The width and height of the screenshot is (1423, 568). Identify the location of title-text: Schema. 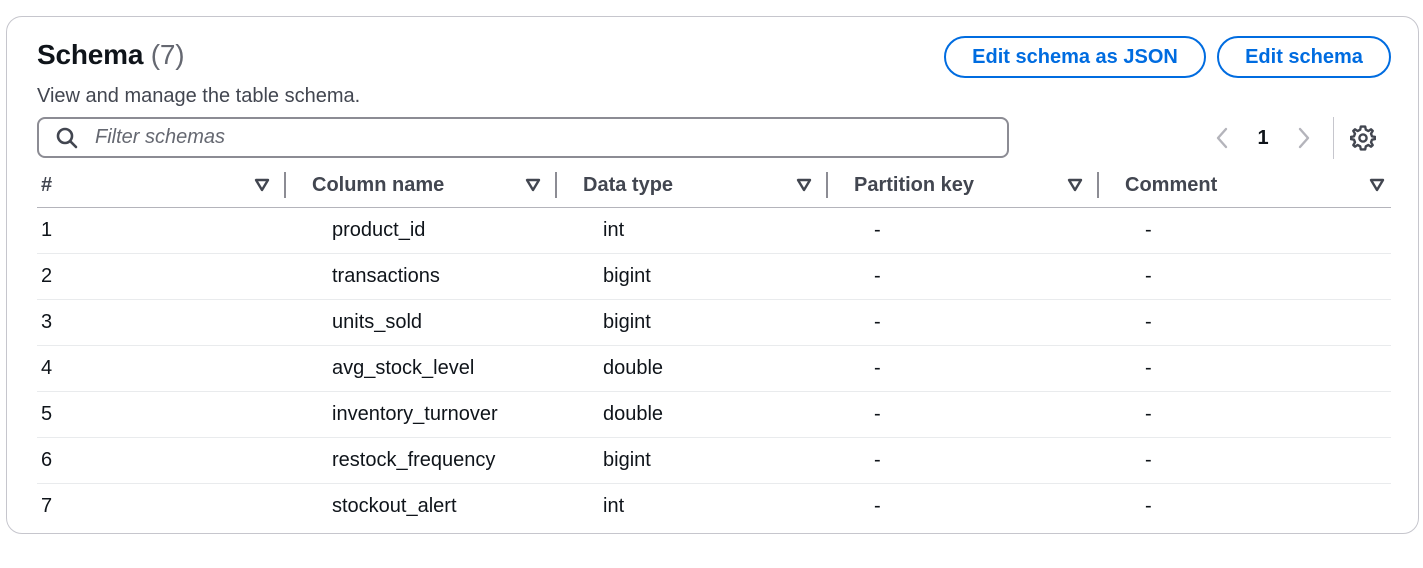
(90, 54).